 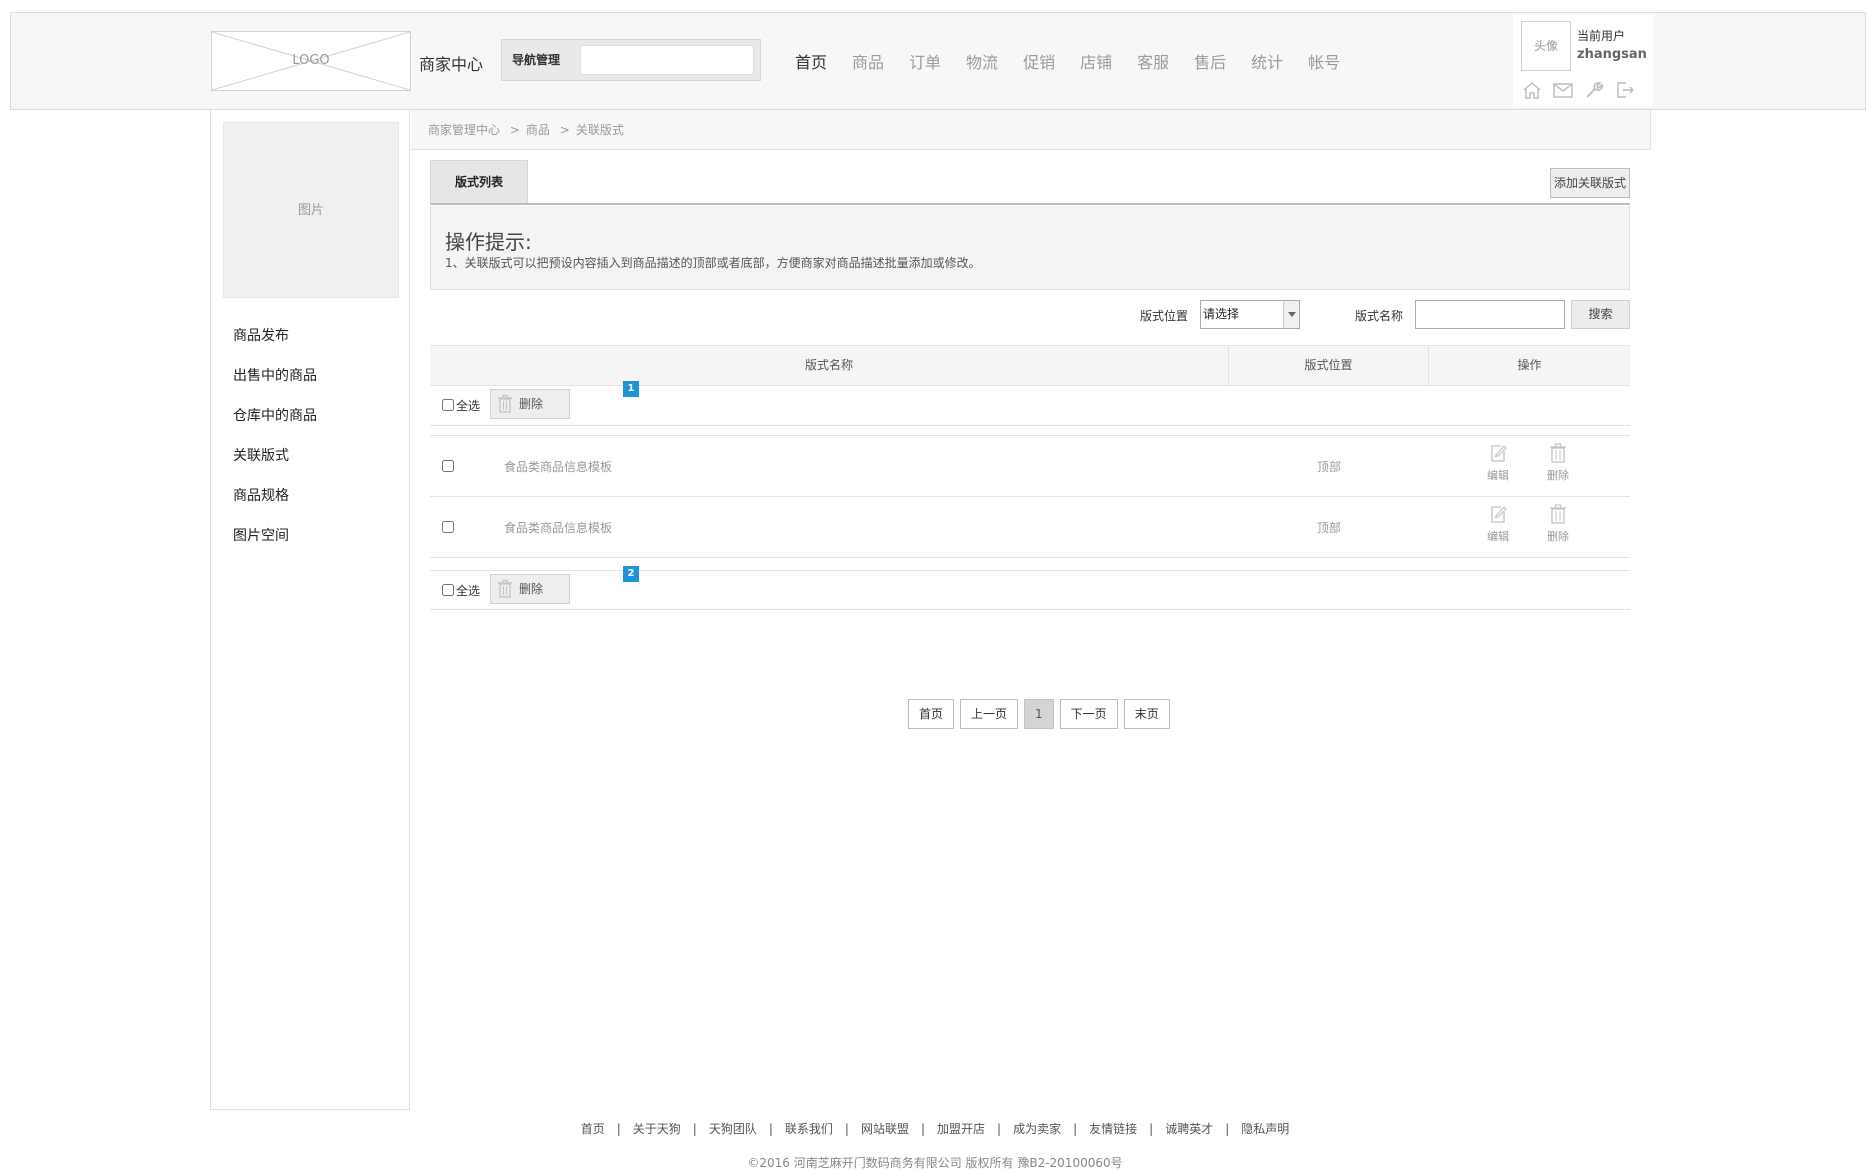 I want to click on tab-layout-list: 版式列表, so click(x=479, y=181).